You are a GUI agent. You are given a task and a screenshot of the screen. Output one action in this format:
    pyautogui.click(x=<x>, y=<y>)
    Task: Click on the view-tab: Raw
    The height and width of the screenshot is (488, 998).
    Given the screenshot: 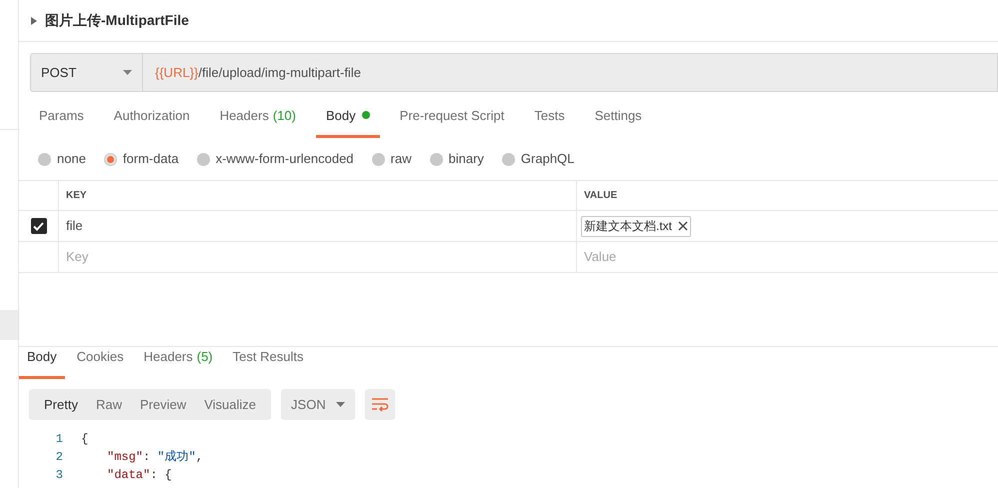 What is the action you would take?
    pyautogui.click(x=108, y=404)
    